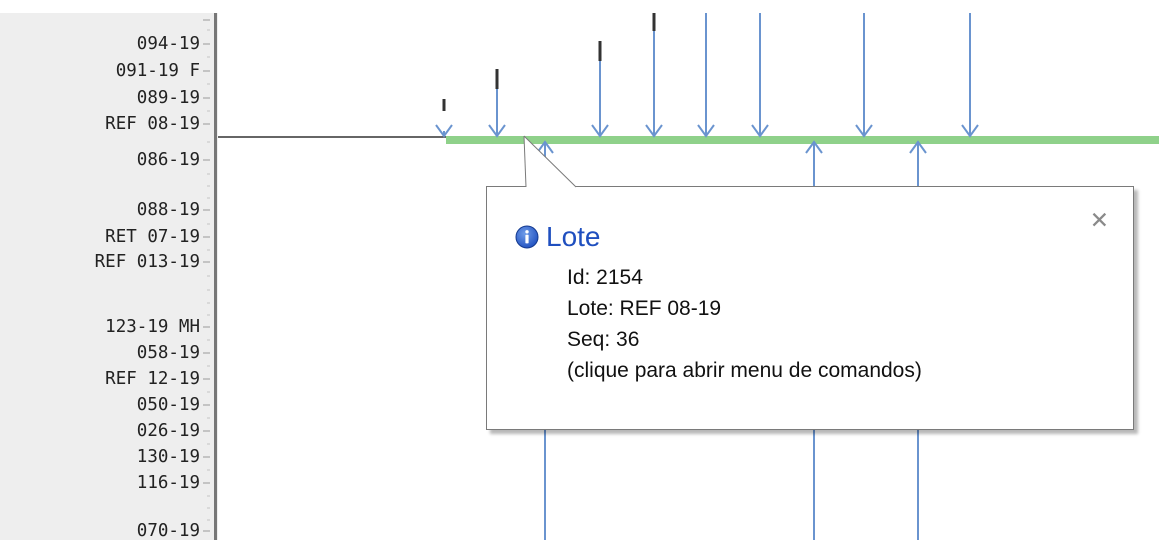 Image resolution: width=1159 pixels, height=540 pixels. I want to click on tooltip-lot: Lote: REF 08-19, so click(644, 308).